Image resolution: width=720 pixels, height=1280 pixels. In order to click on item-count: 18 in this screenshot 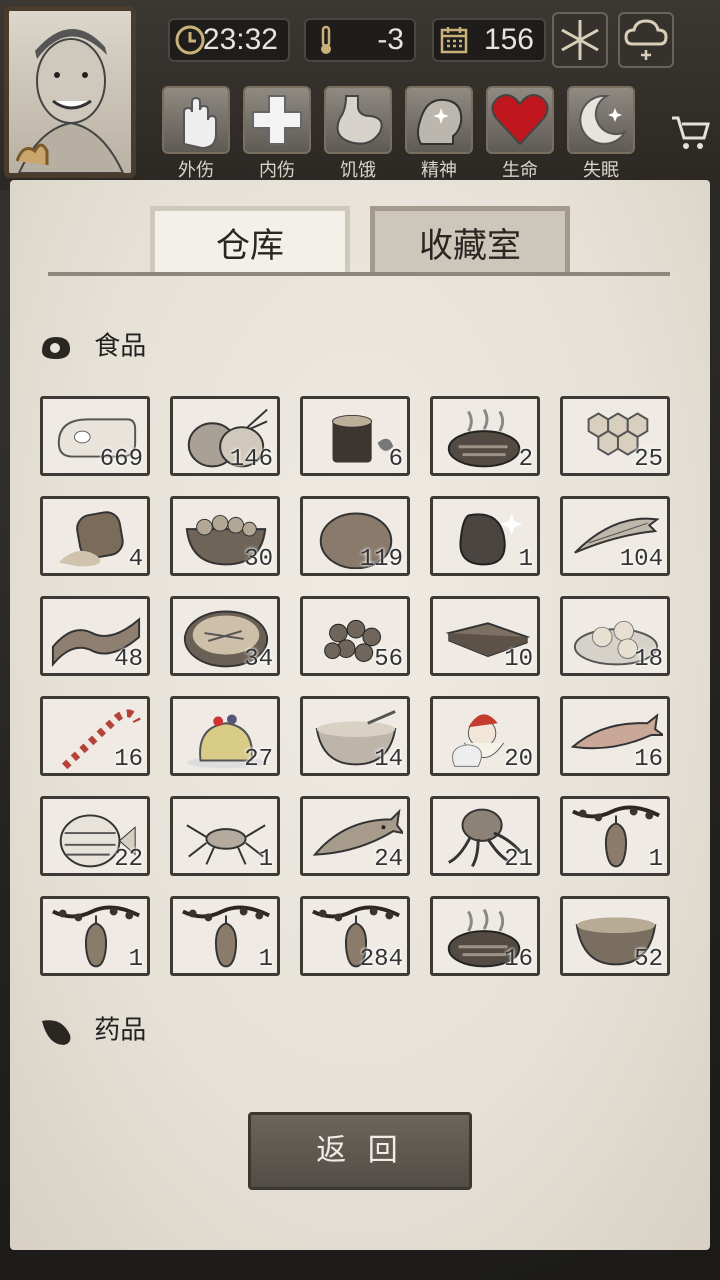, I will do `click(648, 659)`.